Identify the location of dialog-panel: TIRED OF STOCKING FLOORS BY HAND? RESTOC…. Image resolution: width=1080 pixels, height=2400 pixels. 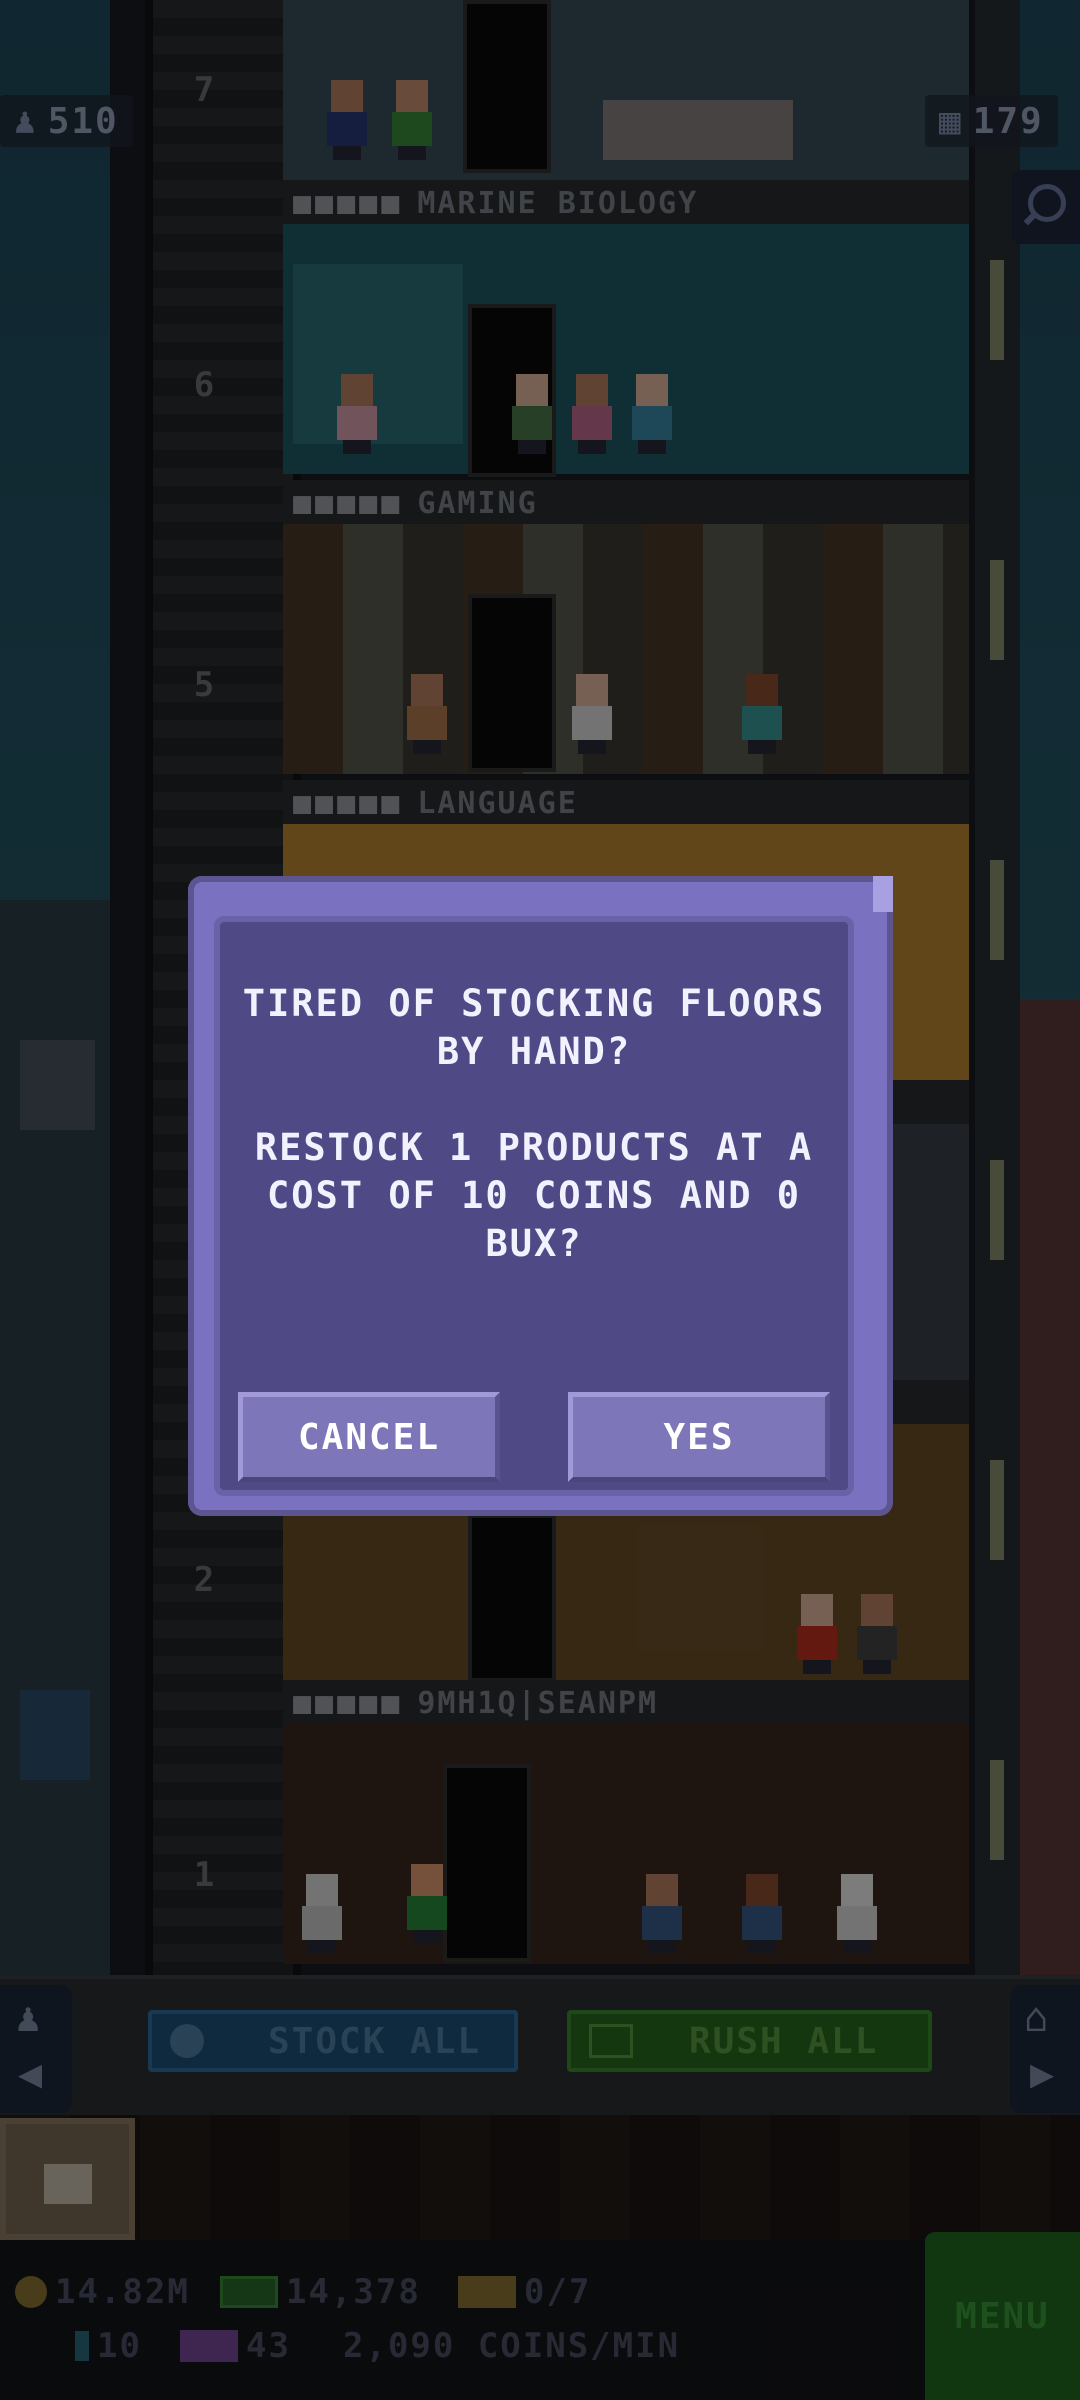
(534, 1206).